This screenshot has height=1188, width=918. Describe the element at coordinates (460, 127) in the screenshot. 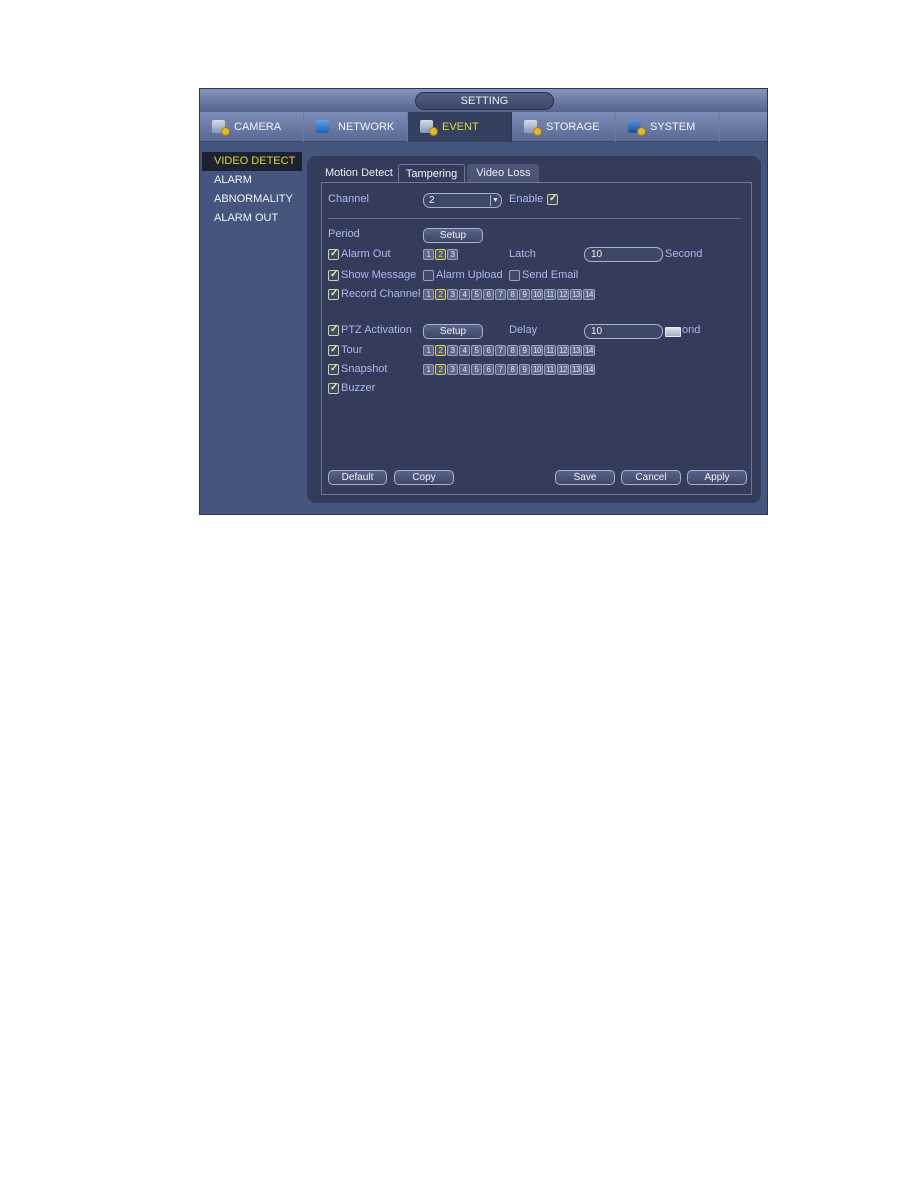

I see `tab-event: EVENT` at that location.